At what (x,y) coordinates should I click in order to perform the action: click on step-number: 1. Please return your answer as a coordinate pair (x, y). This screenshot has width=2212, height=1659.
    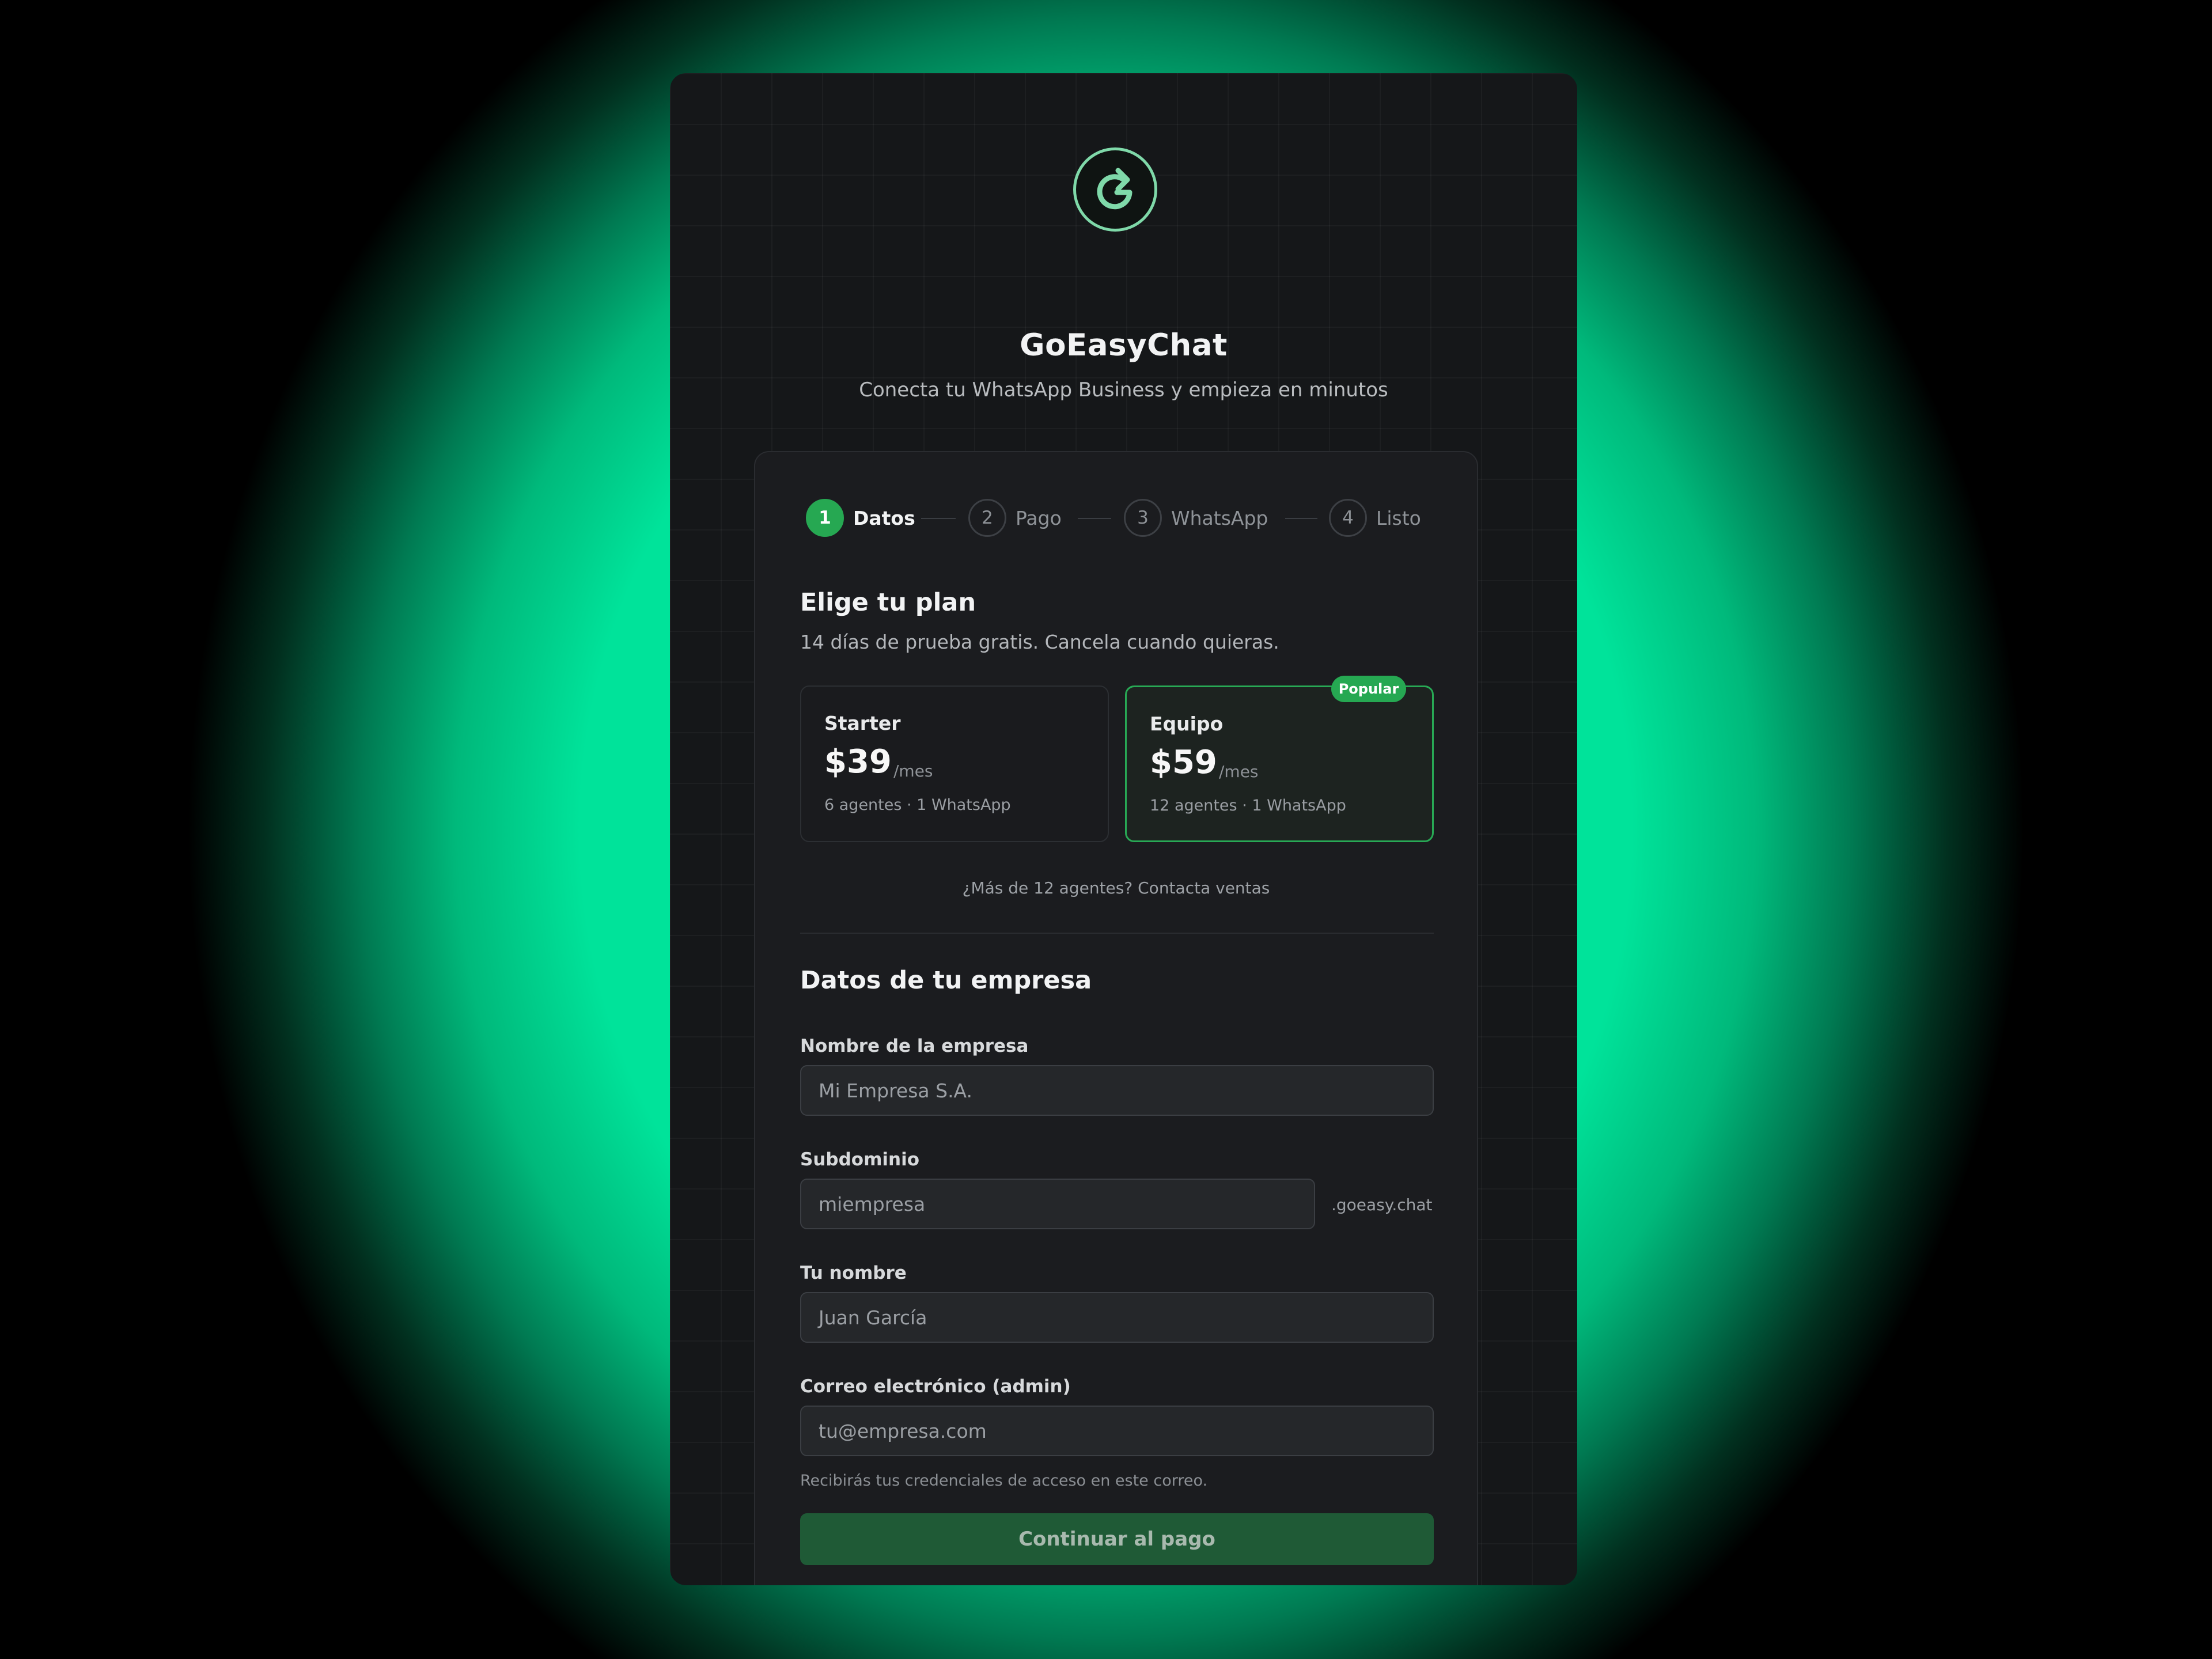
    Looking at the image, I should click on (825, 518).